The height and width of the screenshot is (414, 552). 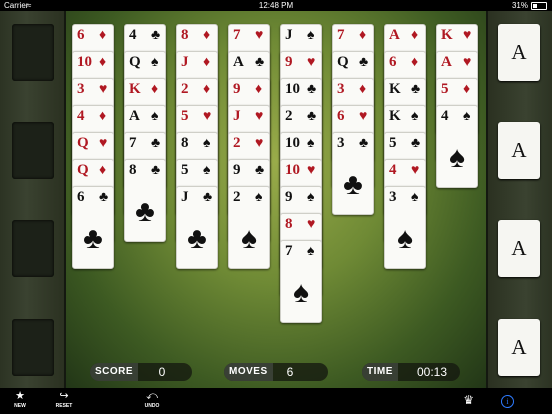 I want to click on undo-icon: ⤺, so click(x=152, y=396).